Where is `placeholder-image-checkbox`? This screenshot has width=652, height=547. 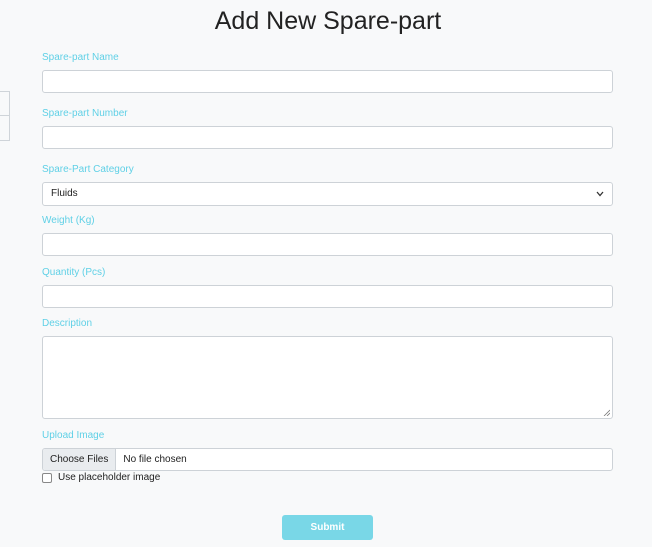 placeholder-image-checkbox is located at coordinates (47, 477).